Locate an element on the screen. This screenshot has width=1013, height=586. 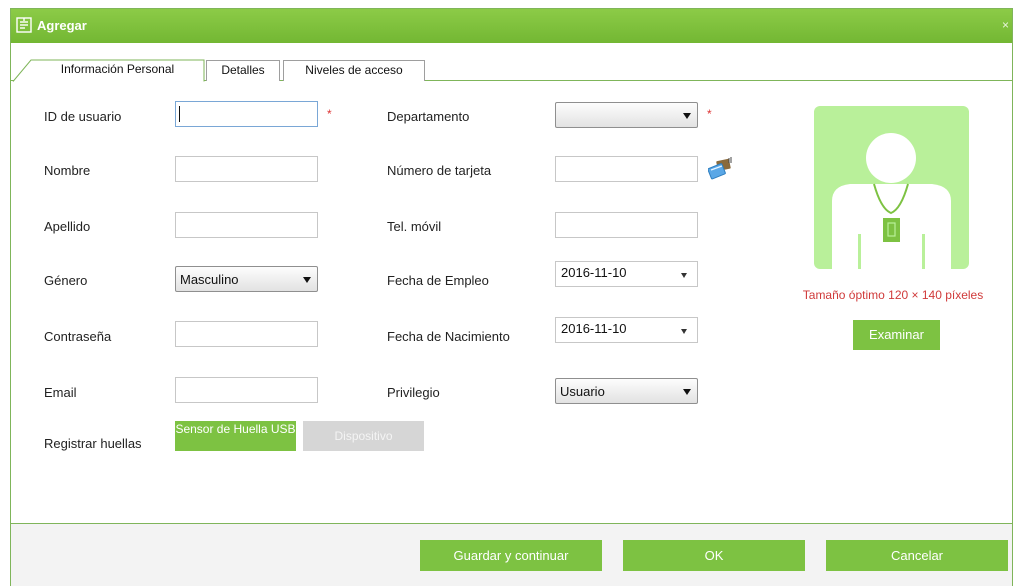
usb-fingerprint-button: Sensor de Huella USB is located at coordinates (235, 436).